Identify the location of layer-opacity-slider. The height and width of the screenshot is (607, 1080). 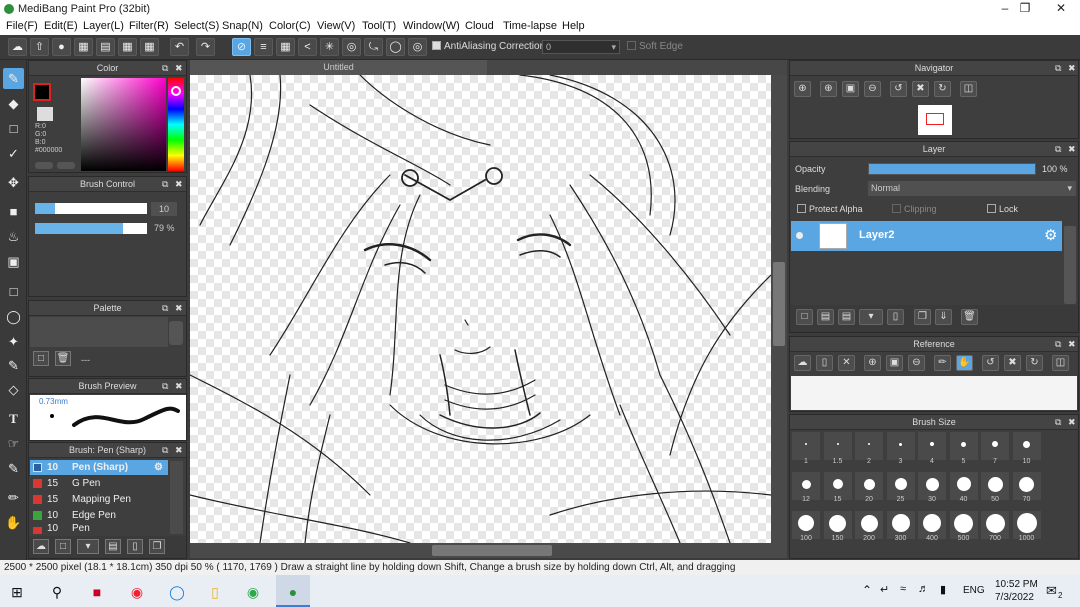
(952, 169).